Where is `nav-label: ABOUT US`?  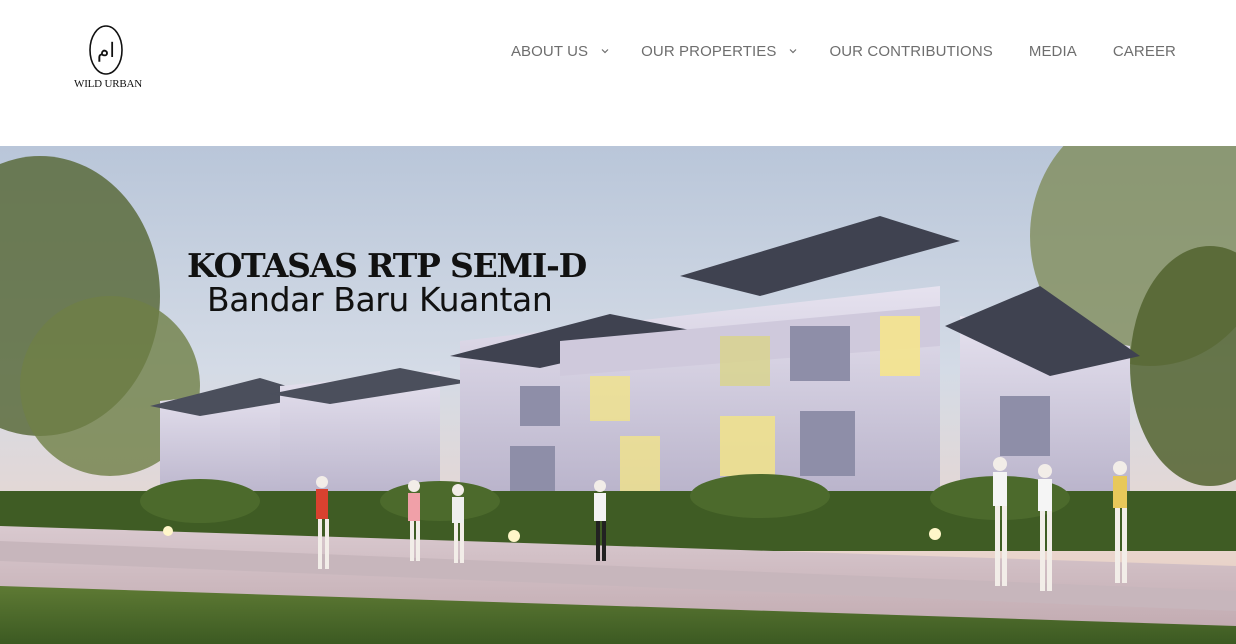 nav-label: ABOUT US is located at coordinates (549, 51).